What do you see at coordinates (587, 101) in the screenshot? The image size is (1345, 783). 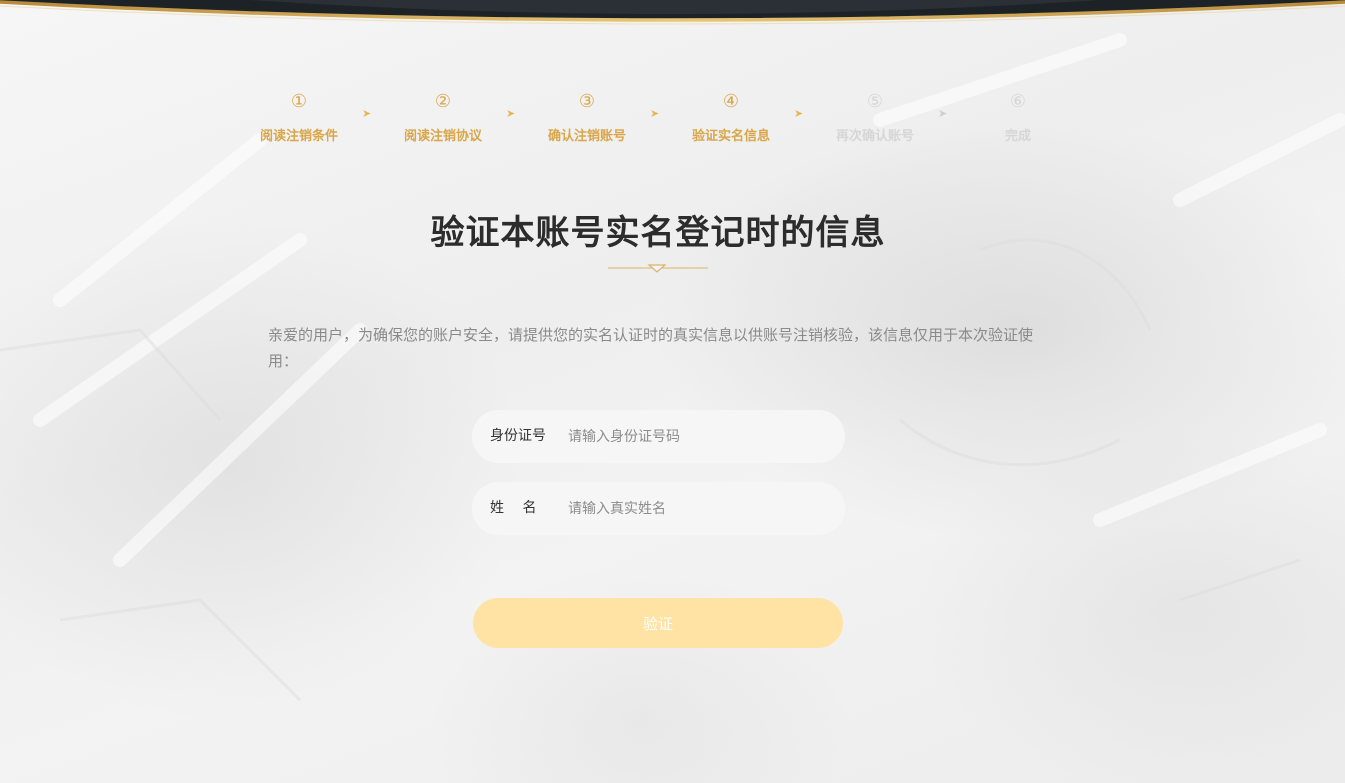 I see `step-3-number: ③` at bounding box center [587, 101].